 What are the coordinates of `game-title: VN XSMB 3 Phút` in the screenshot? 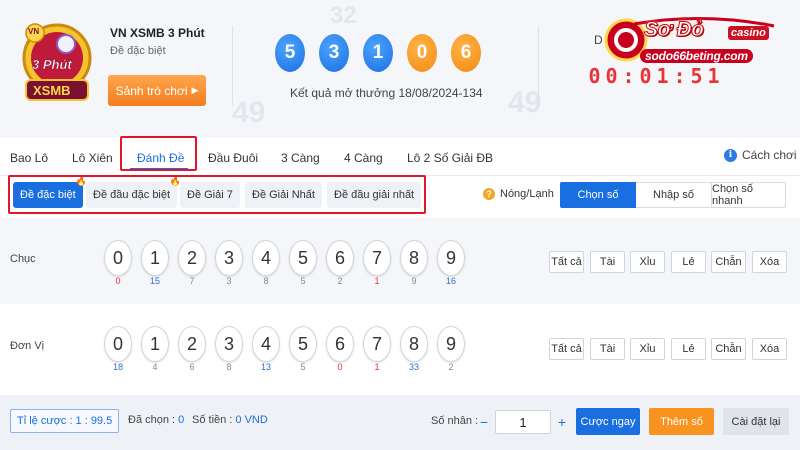 It's located at (157, 33).